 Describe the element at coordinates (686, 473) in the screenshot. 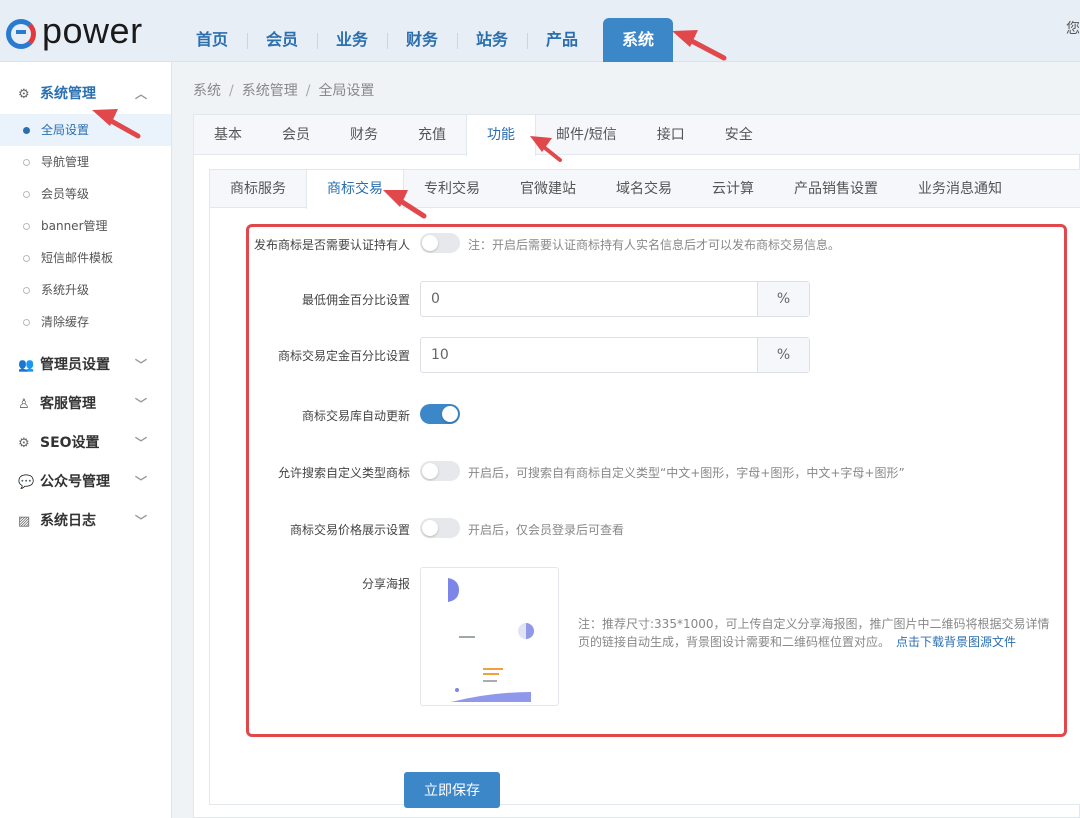

I see `custom-search-hint: 开启后，可搜索自有商标自定义类型“中文+图形，字母+图形，中文+字母+图形”` at that location.